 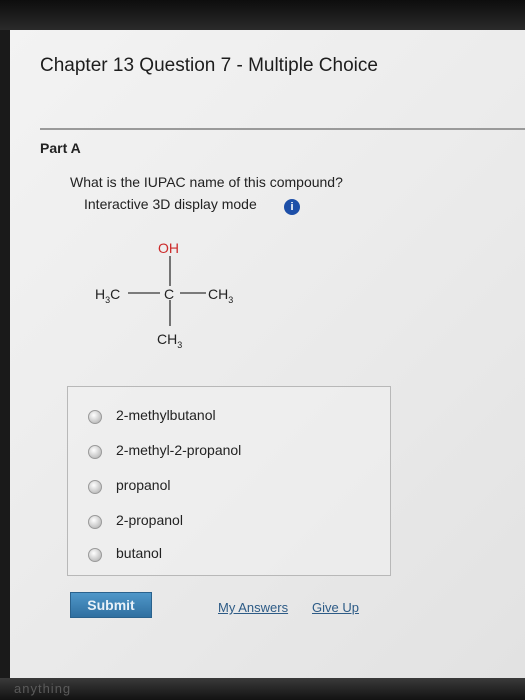 I want to click on browser-top-bar, so click(x=262, y=15).